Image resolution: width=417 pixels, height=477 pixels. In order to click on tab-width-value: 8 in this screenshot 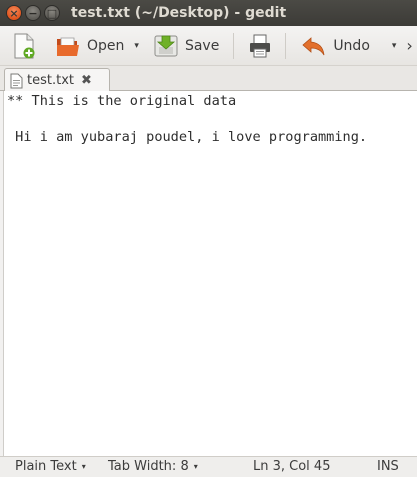, I will do `click(184, 466)`.